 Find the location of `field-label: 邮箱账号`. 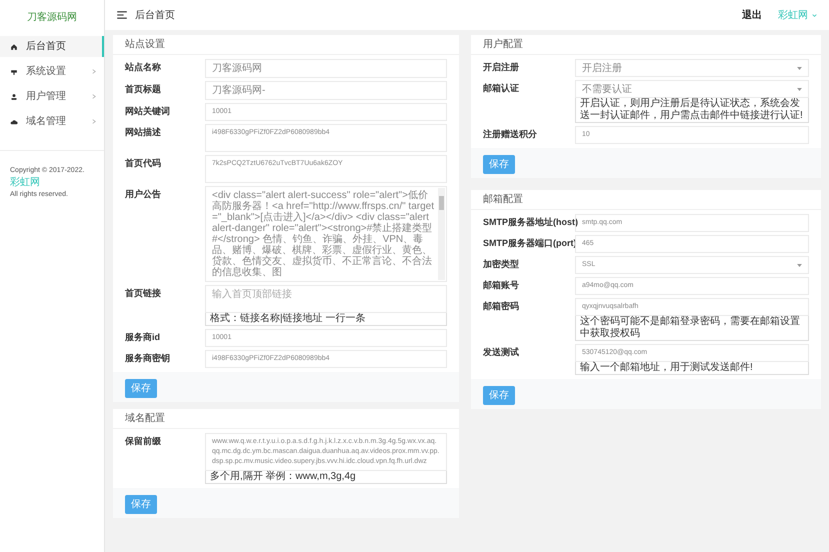

field-label: 邮箱账号 is located at coordinates (501, 285).